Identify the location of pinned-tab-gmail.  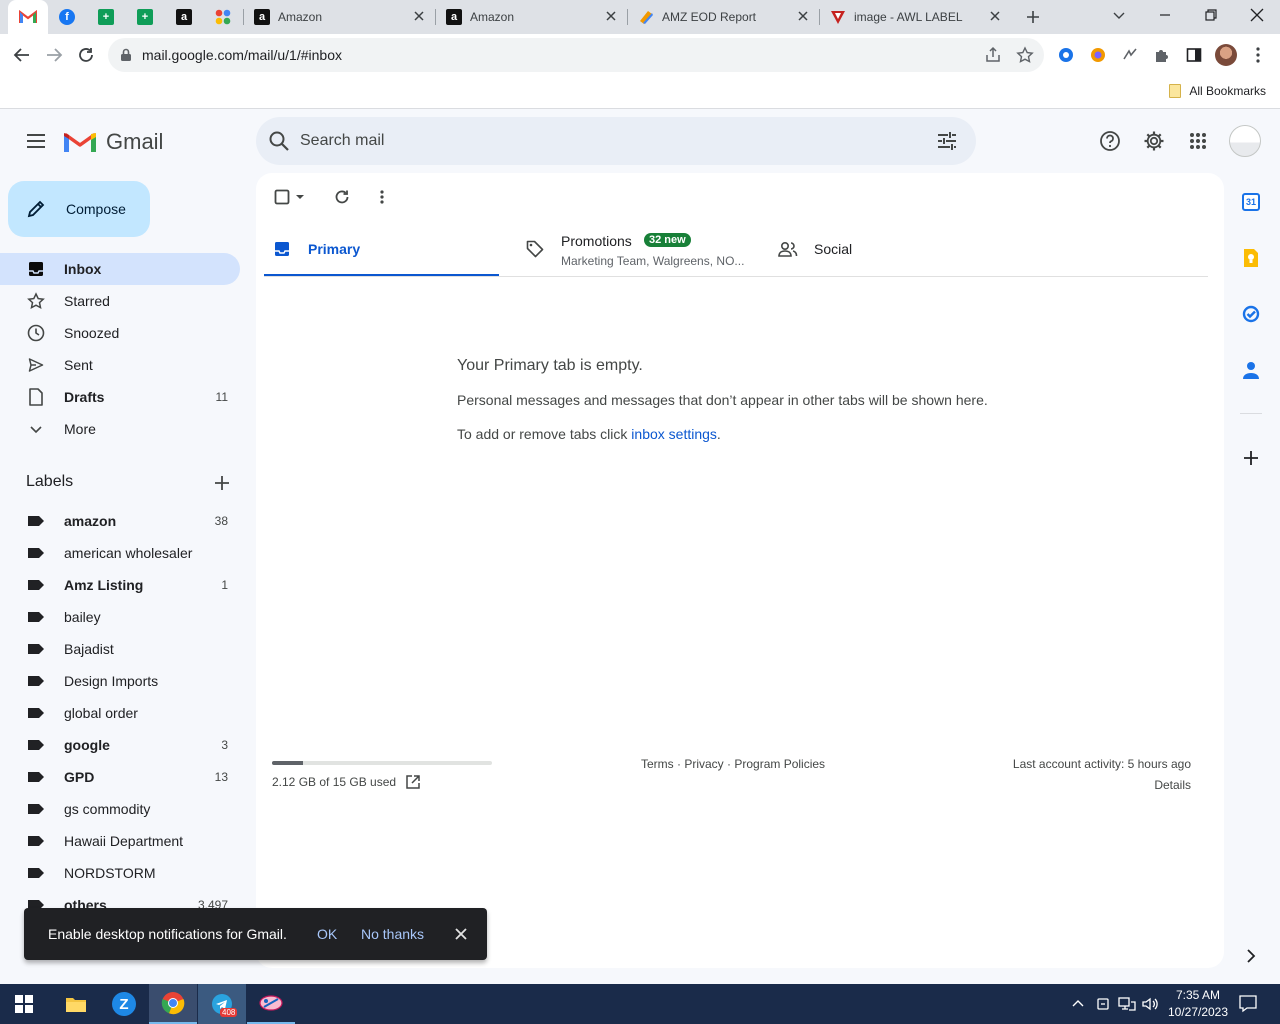
(28, 17).